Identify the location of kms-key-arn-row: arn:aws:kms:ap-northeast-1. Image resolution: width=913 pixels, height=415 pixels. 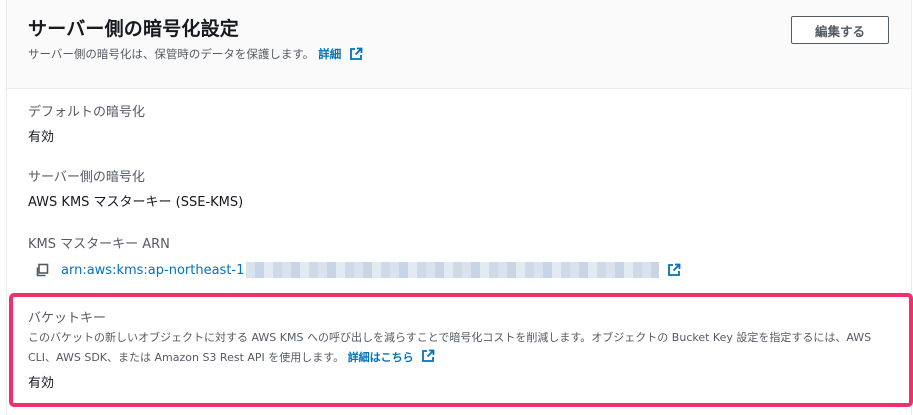
(358, 270).